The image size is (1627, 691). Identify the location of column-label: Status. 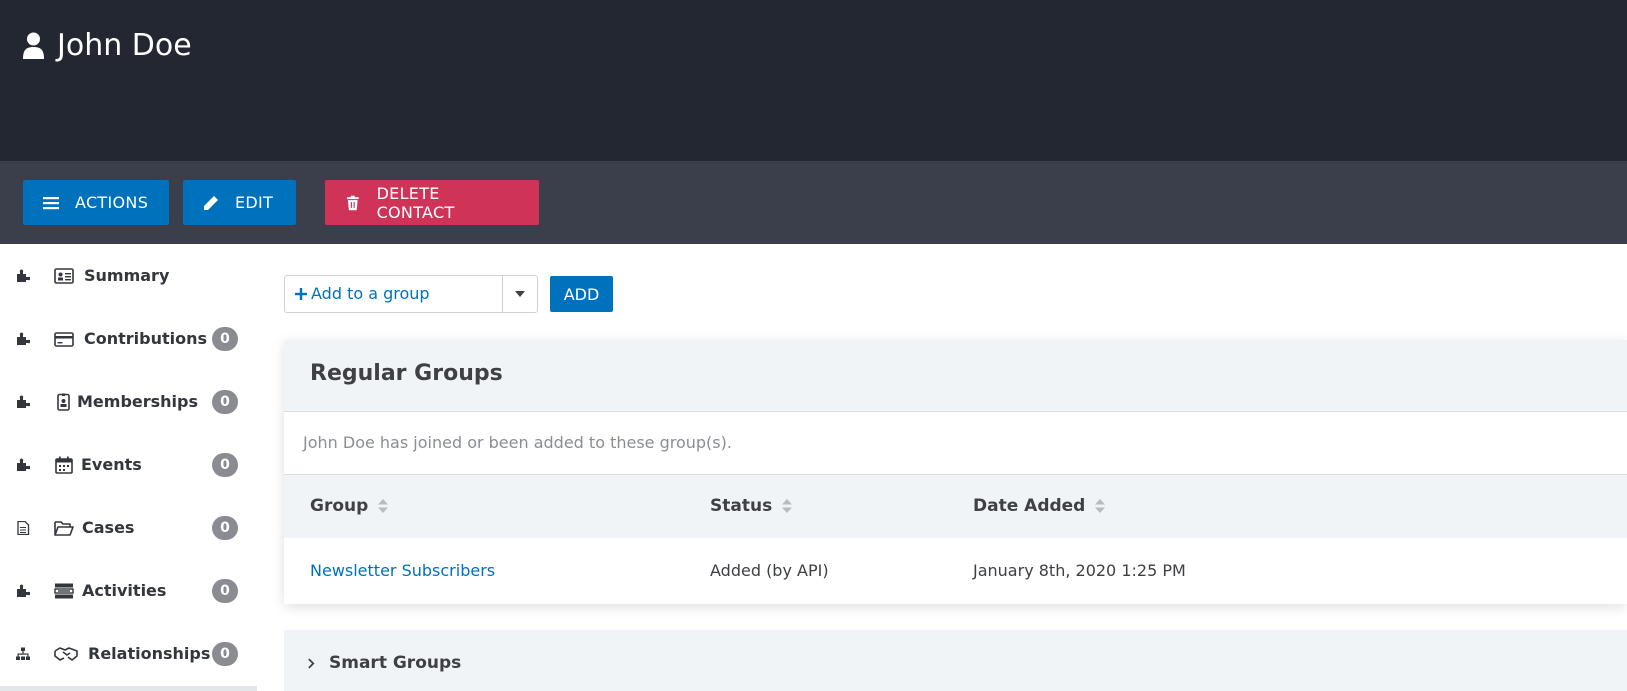
(741, 506).